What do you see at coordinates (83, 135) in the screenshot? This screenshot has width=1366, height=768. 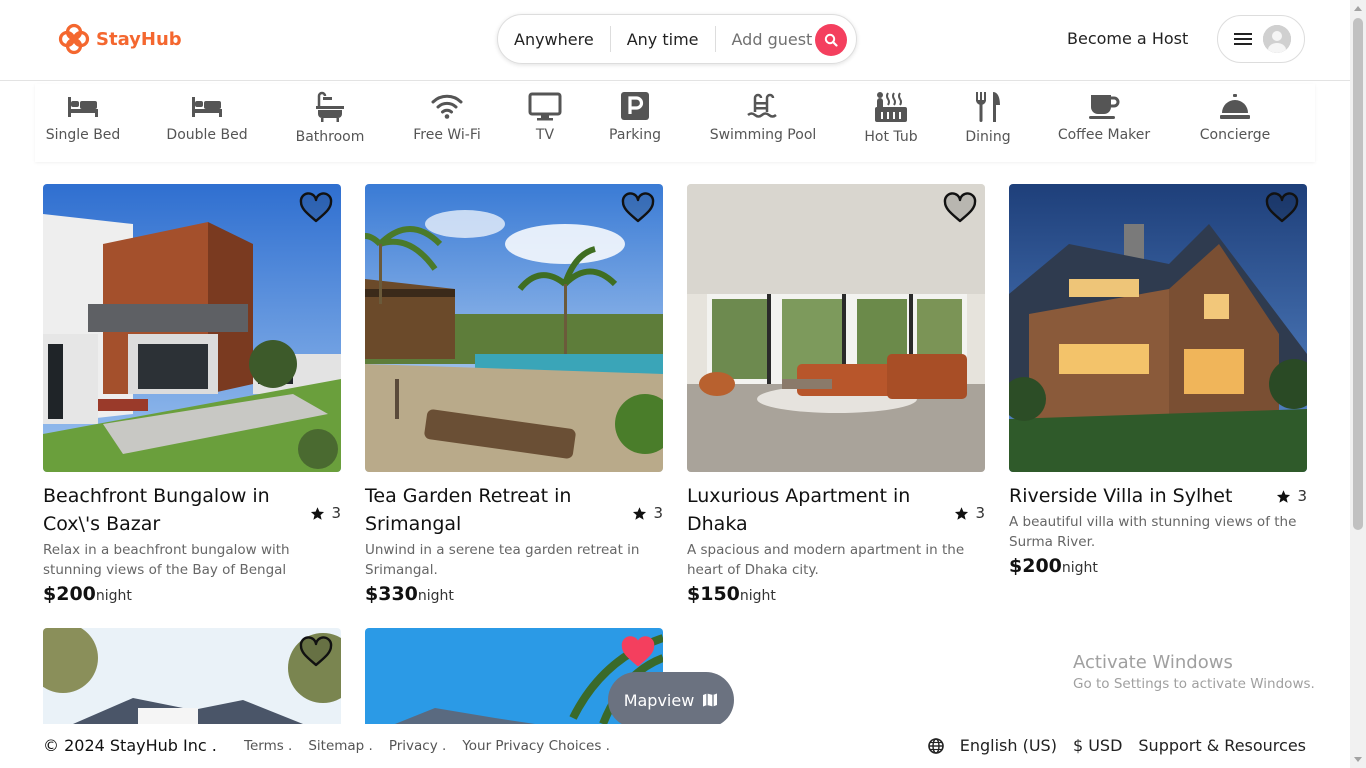 I see `category-label: Single Bed` at bounding box center [83, 135].